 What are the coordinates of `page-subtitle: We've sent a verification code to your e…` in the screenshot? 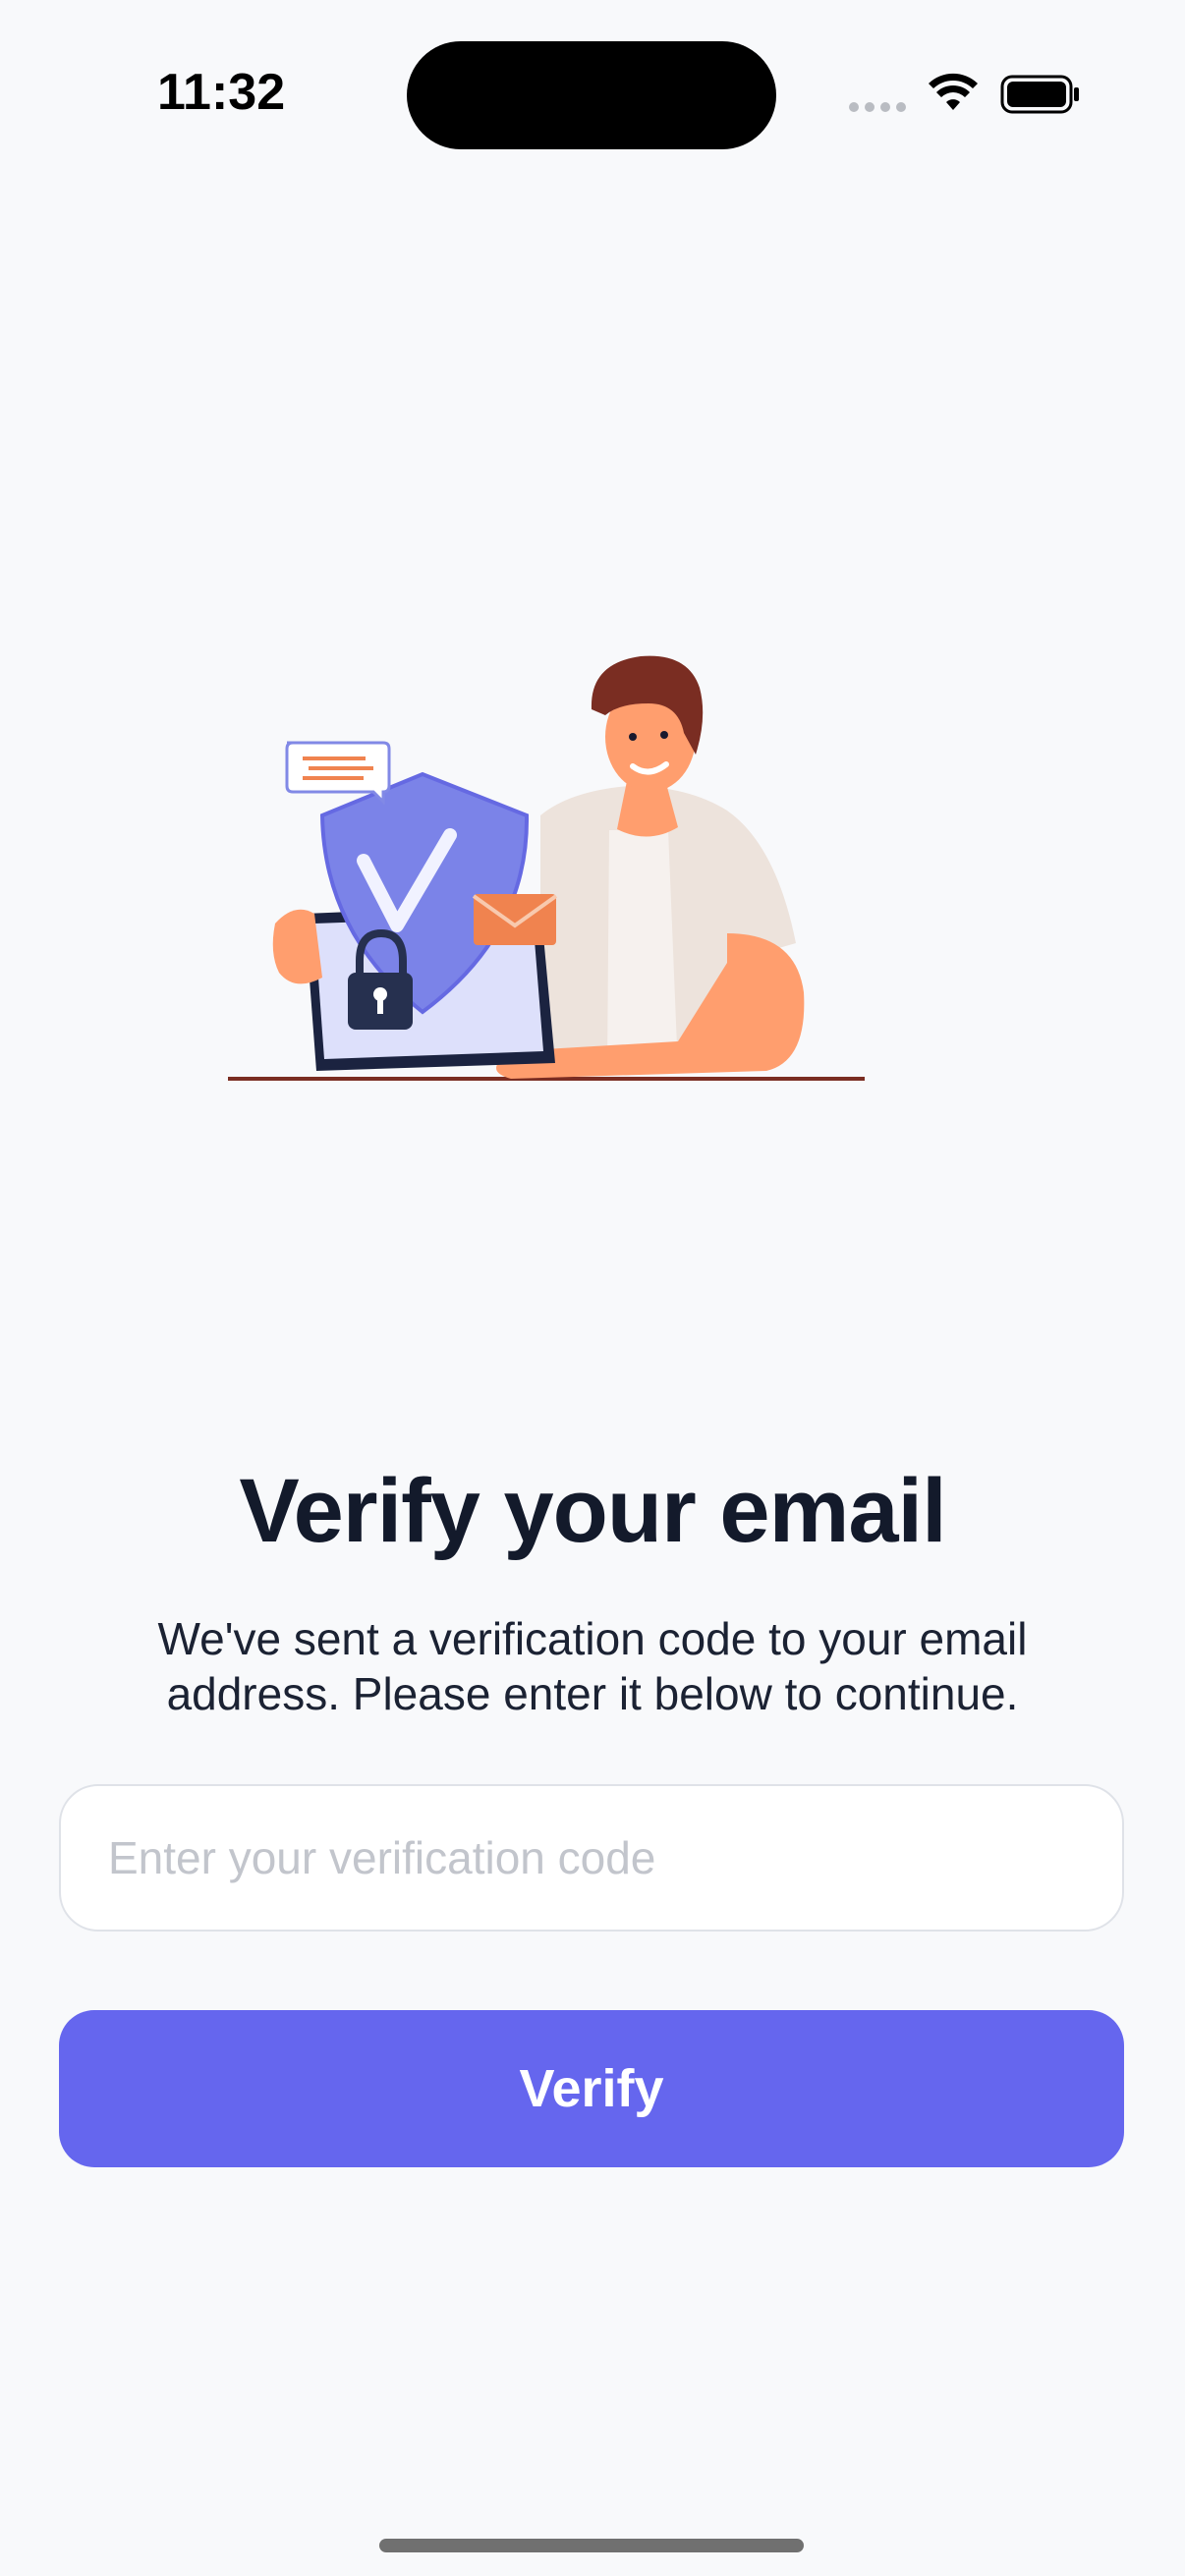 It's located at (592, 1666).